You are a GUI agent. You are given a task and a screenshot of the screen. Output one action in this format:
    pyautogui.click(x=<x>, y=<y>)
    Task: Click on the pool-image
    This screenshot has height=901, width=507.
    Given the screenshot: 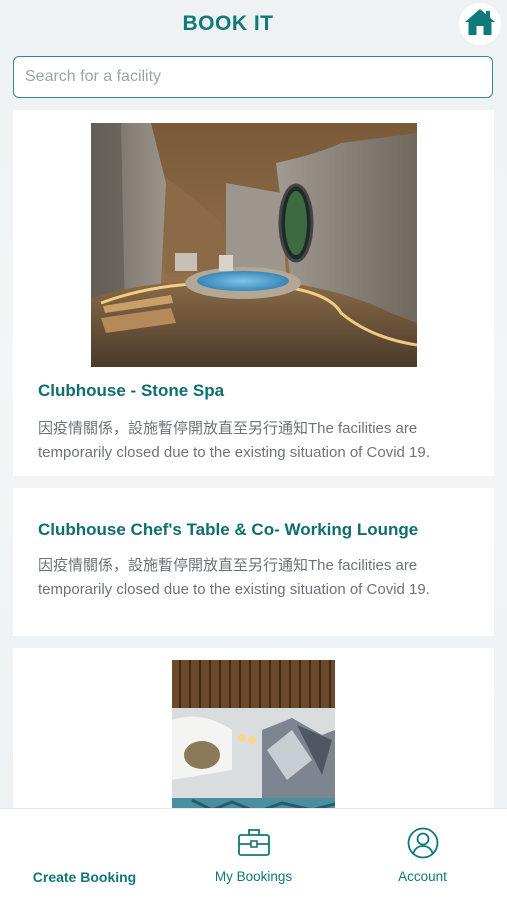 What is the action you would take?
    pyautogui.click(x=254, y=739)
    